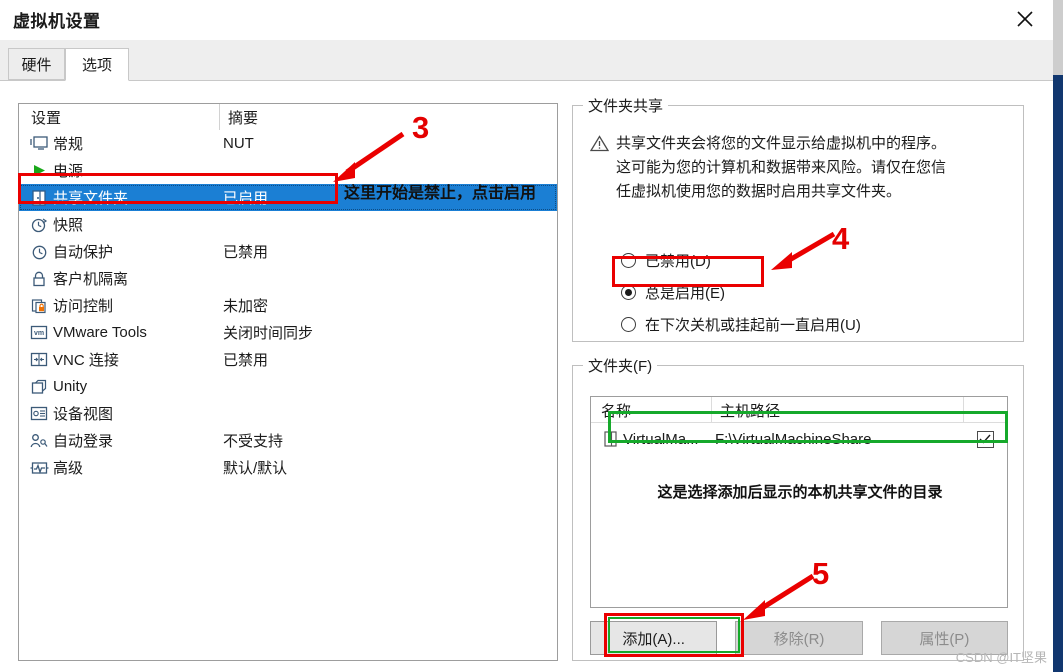 The height and width of the screenshot is (672, 1063). I want to click on tab-hardware-label: 硬件, so click(36, 65).